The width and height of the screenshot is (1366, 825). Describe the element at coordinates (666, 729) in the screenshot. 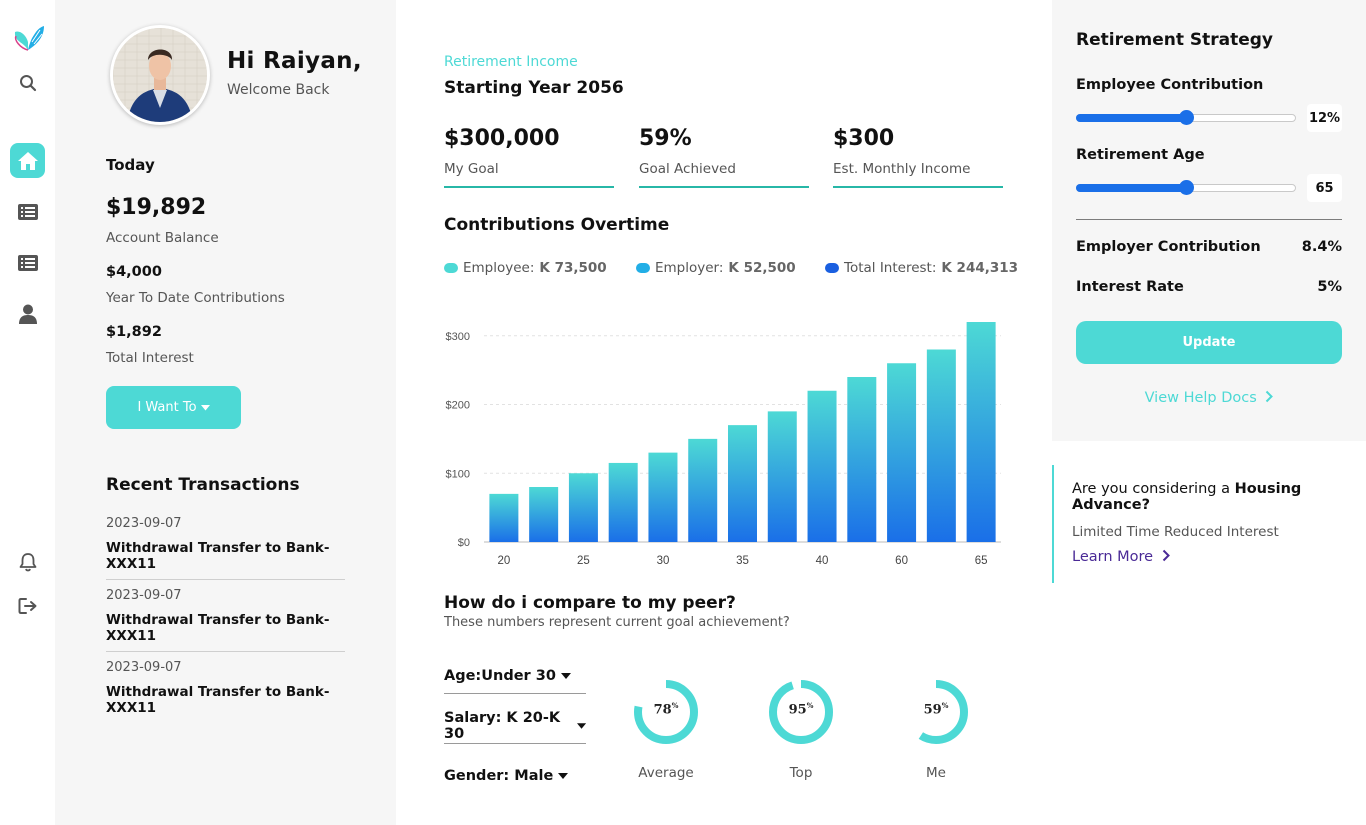

I see `donut-average: 78% Average` at that location.